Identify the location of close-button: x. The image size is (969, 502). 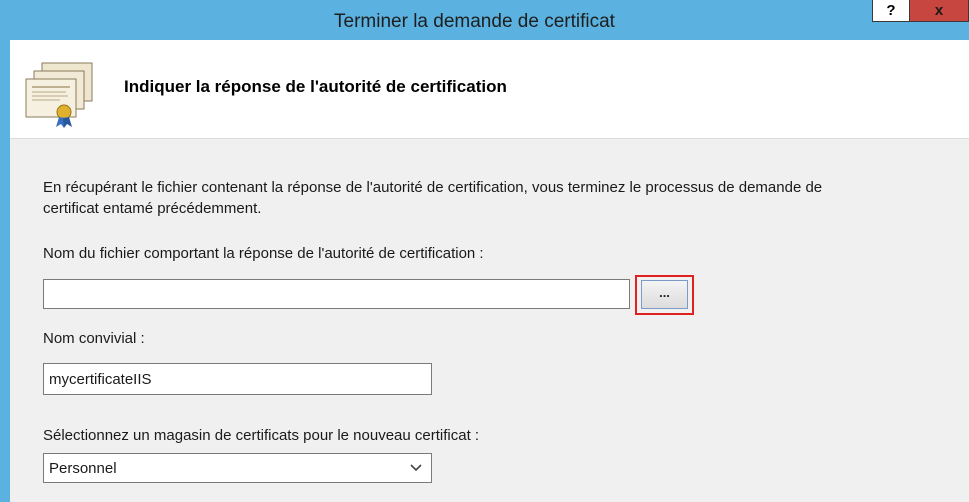
(939, 11).